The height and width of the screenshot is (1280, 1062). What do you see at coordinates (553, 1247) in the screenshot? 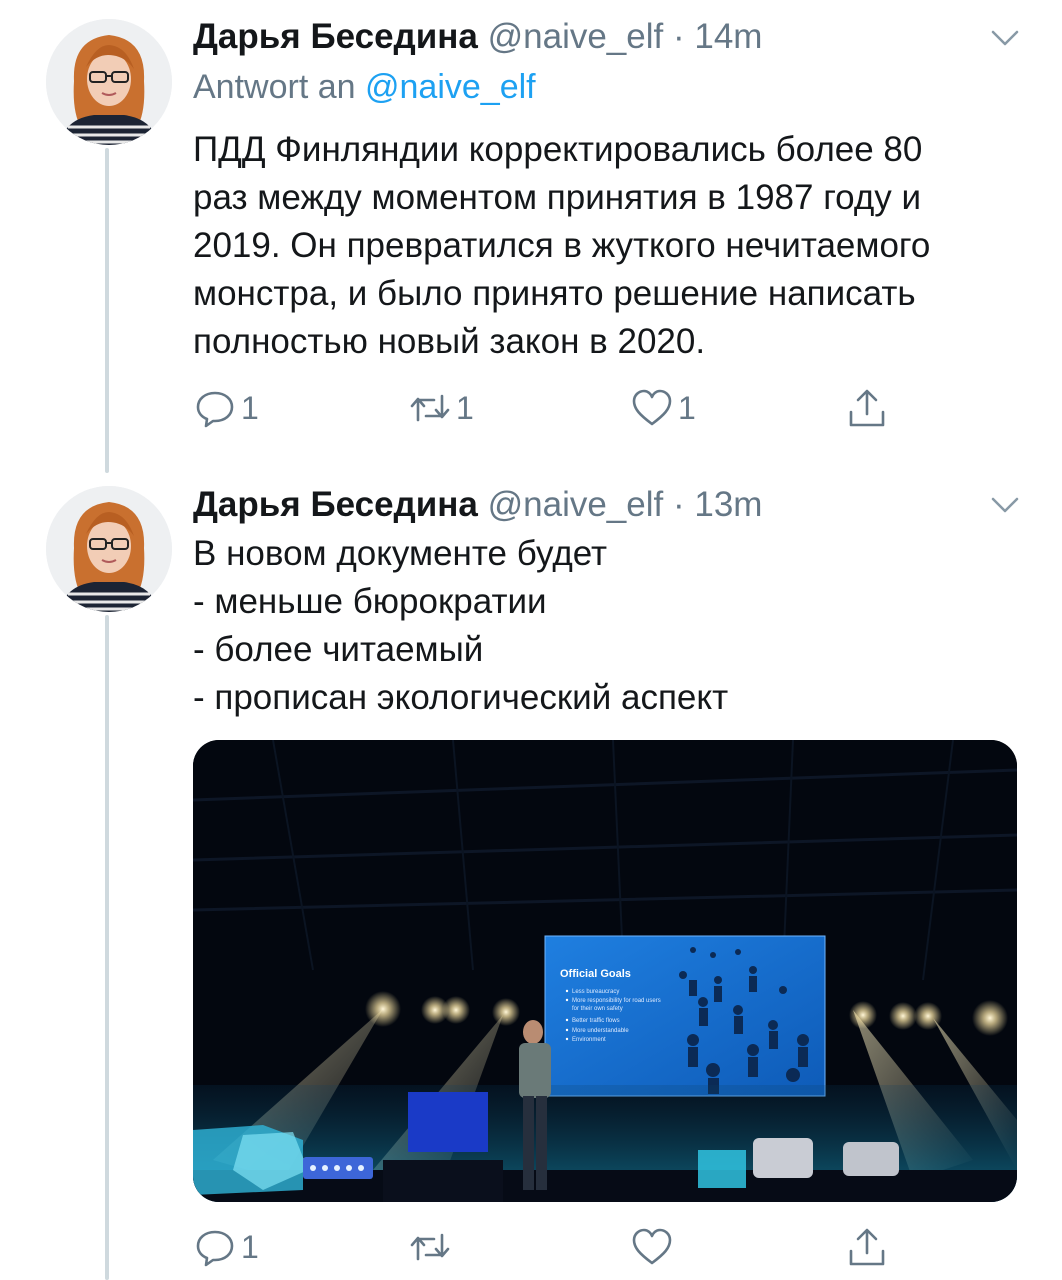
I see `action-bar: 1` at bounding box center [553, 1247].